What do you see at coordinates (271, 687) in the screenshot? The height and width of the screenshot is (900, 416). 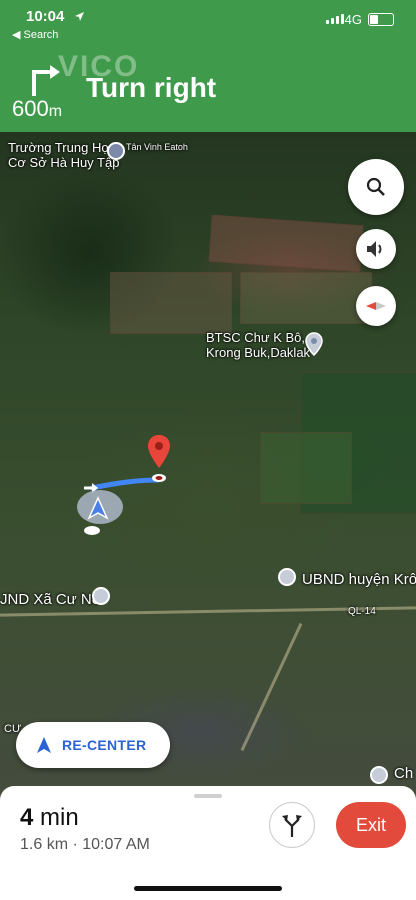 I see `side-road` at bounding box center [271, 687].